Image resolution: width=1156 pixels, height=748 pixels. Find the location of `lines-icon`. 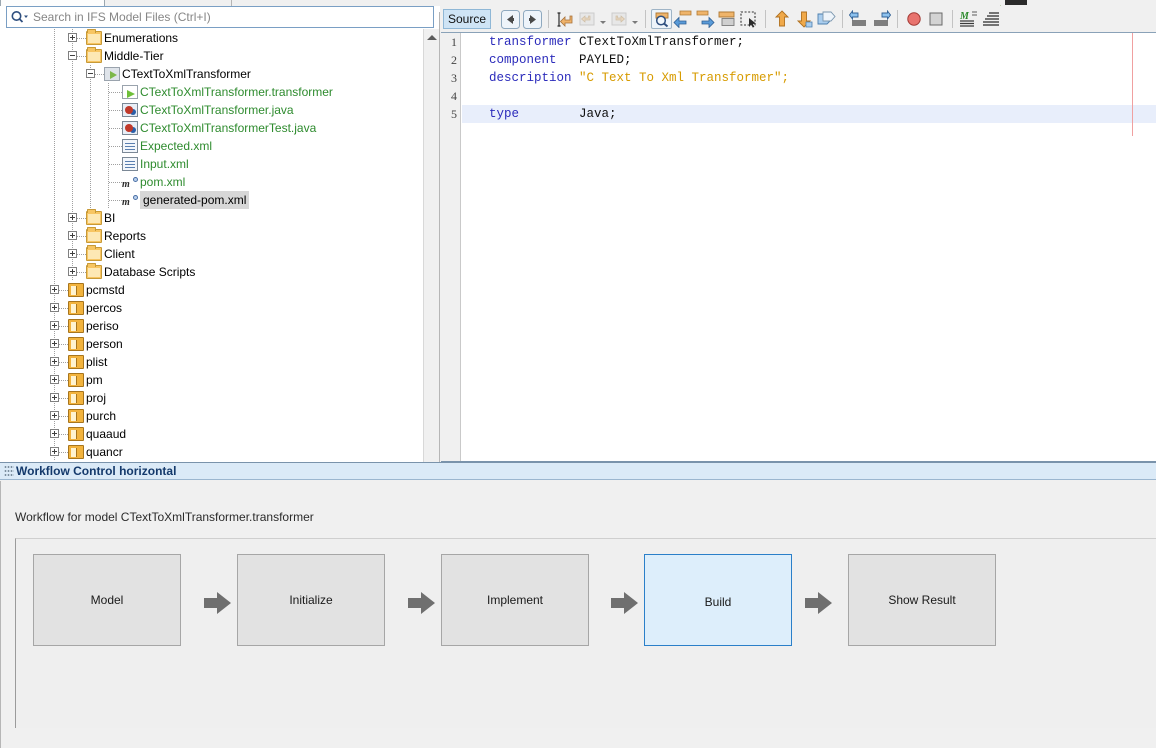

lines-icon is located at coordinates (991, 19).